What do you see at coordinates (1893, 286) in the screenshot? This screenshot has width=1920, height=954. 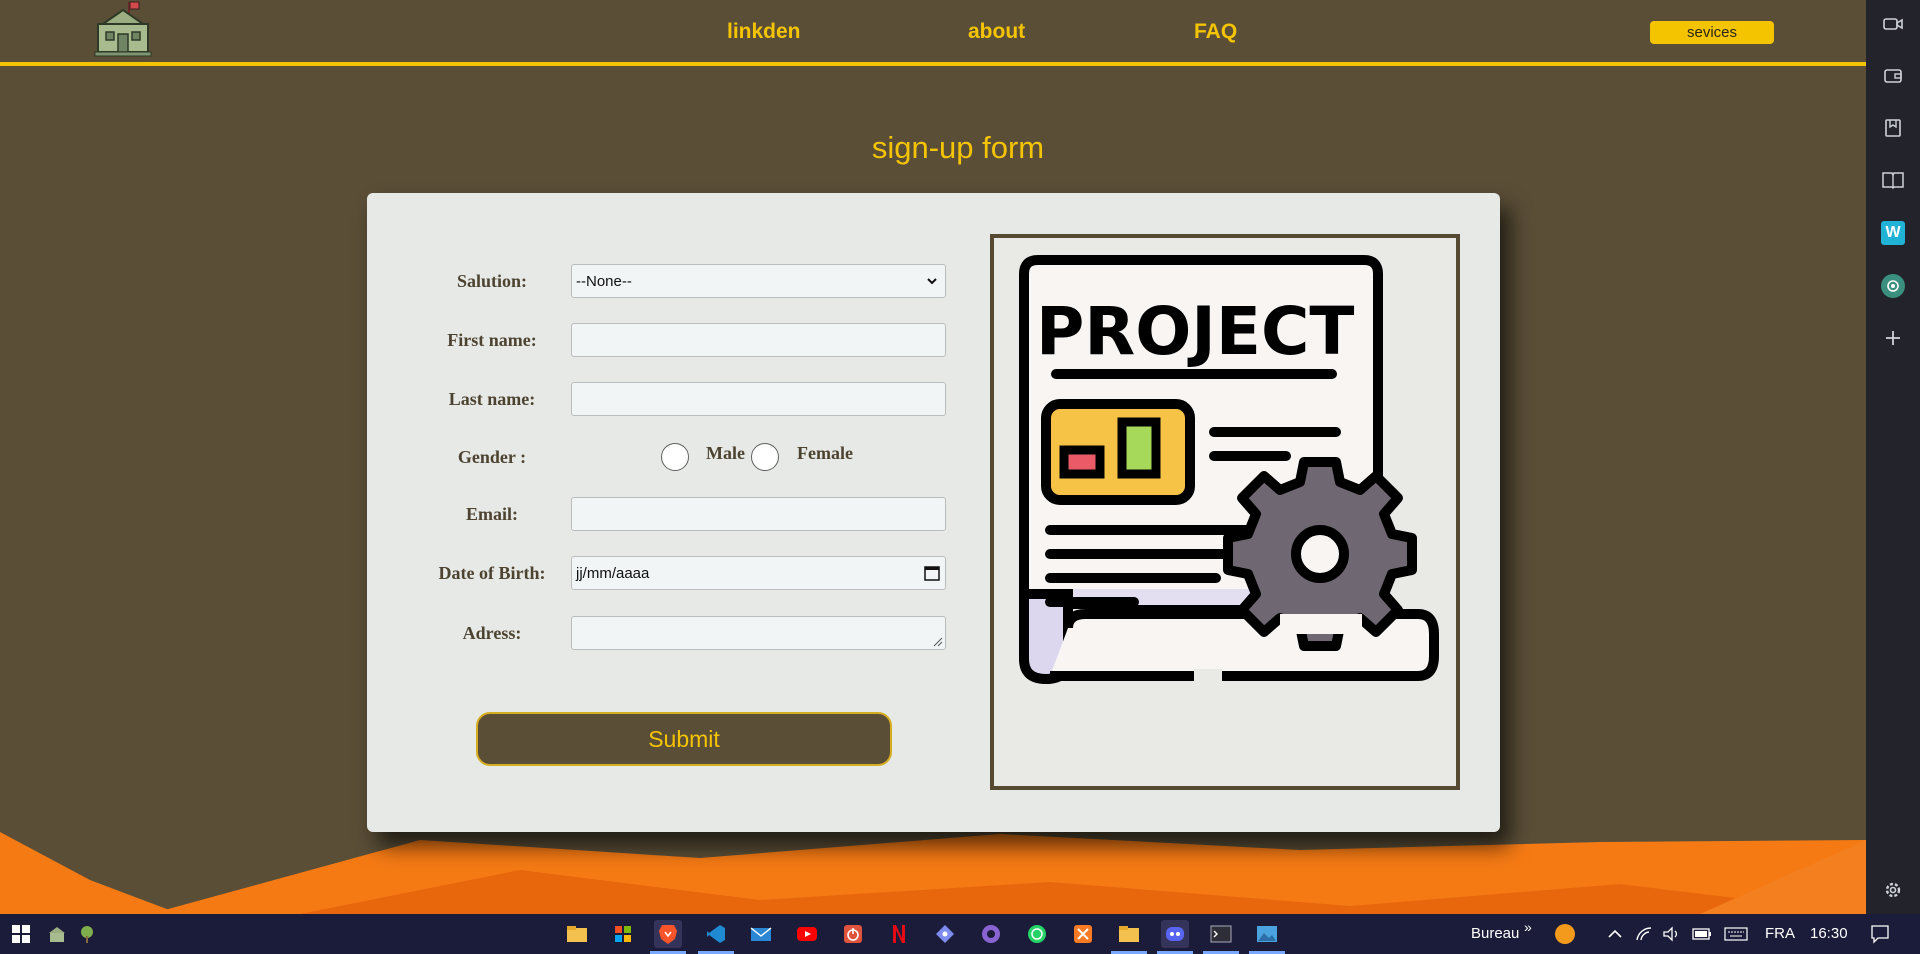 I see `chatgpt-icon` at bounding box center [1893, 286].